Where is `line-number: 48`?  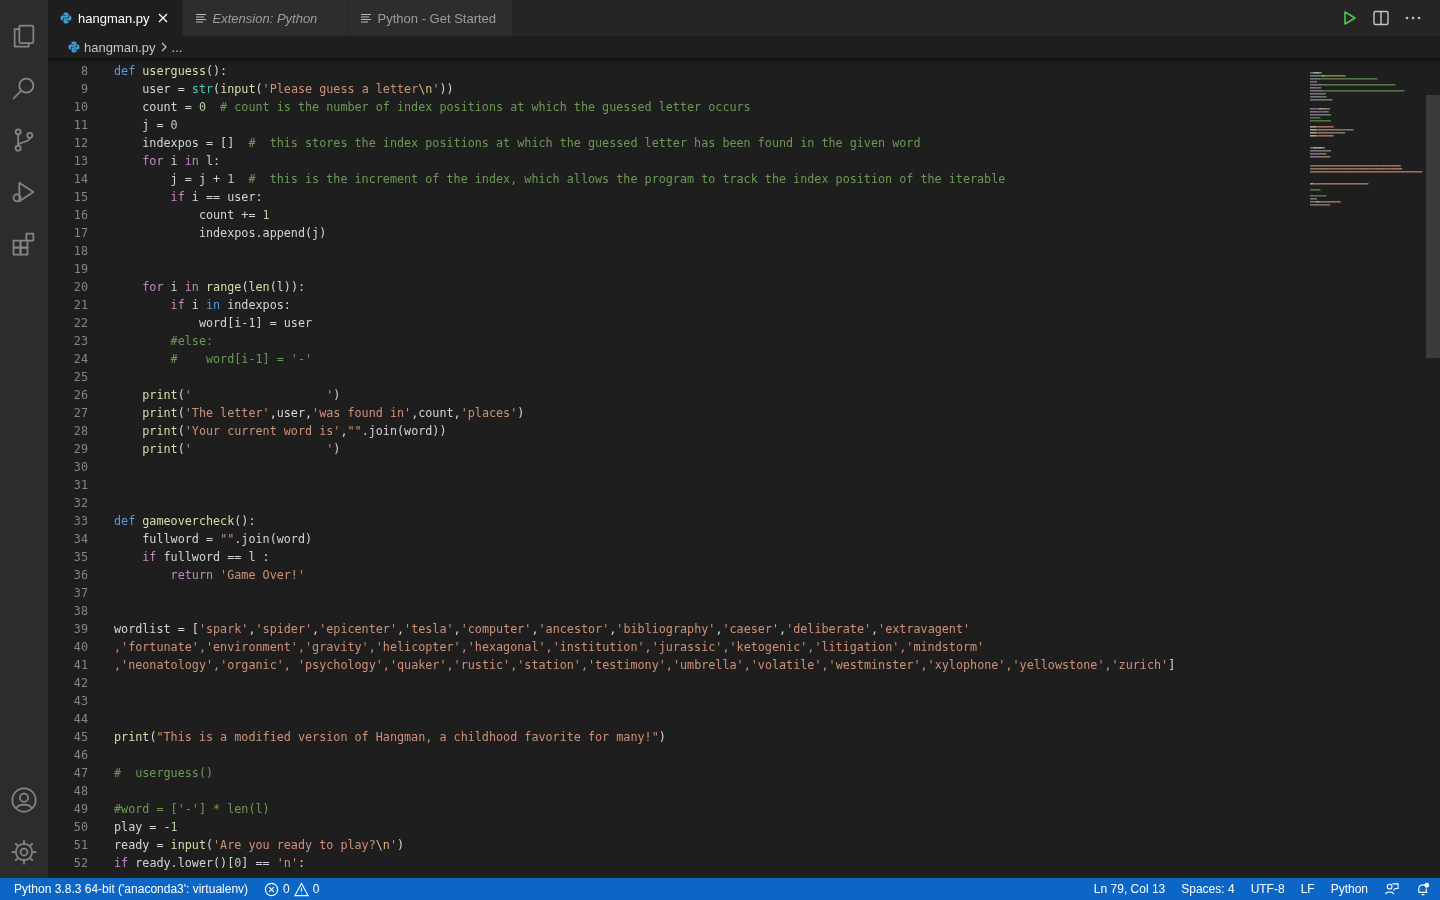 line-number: 48 is located at coordinates (80, 791).